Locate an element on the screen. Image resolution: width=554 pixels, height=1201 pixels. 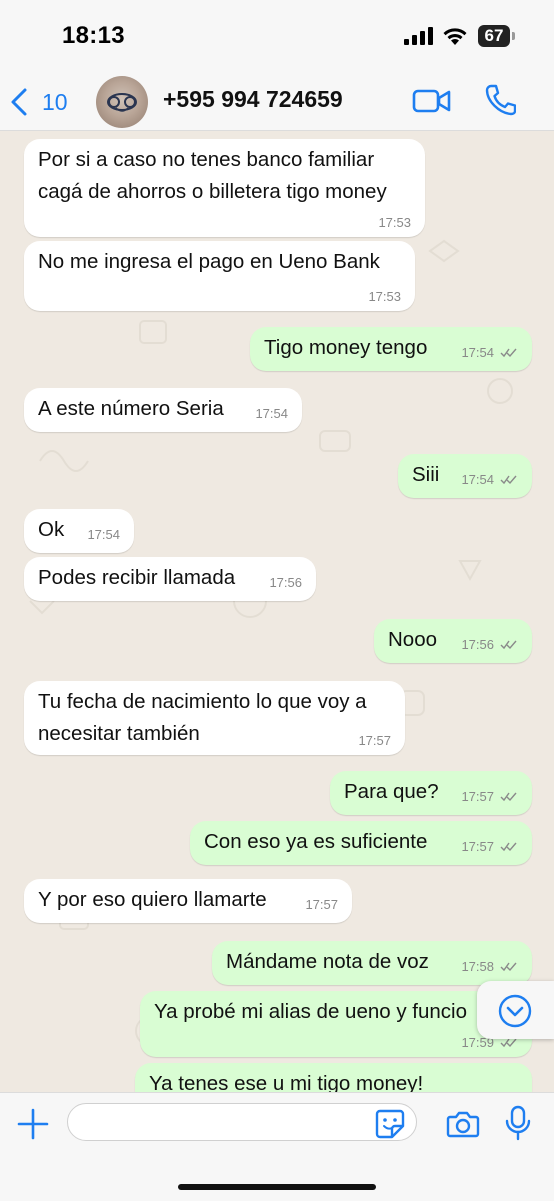
scroll-to-bottom-button is located at coordinates (515, 1010).